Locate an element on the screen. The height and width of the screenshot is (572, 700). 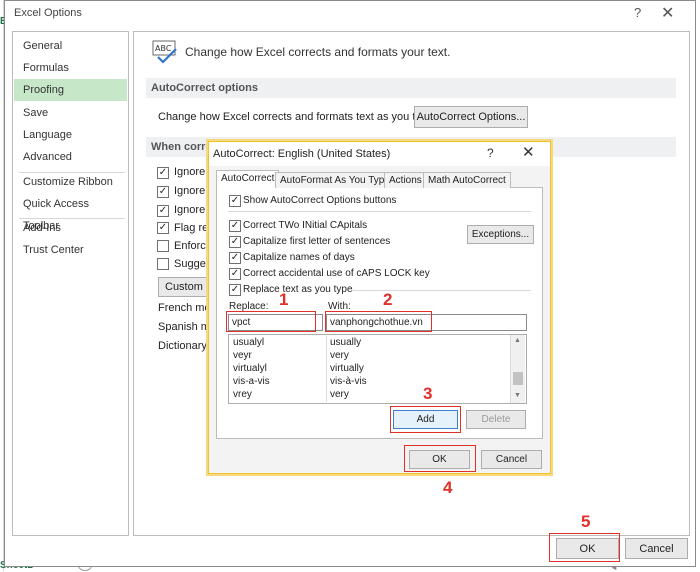
replace-text-label: Replace text as you type is located at coordinates (298, 289).